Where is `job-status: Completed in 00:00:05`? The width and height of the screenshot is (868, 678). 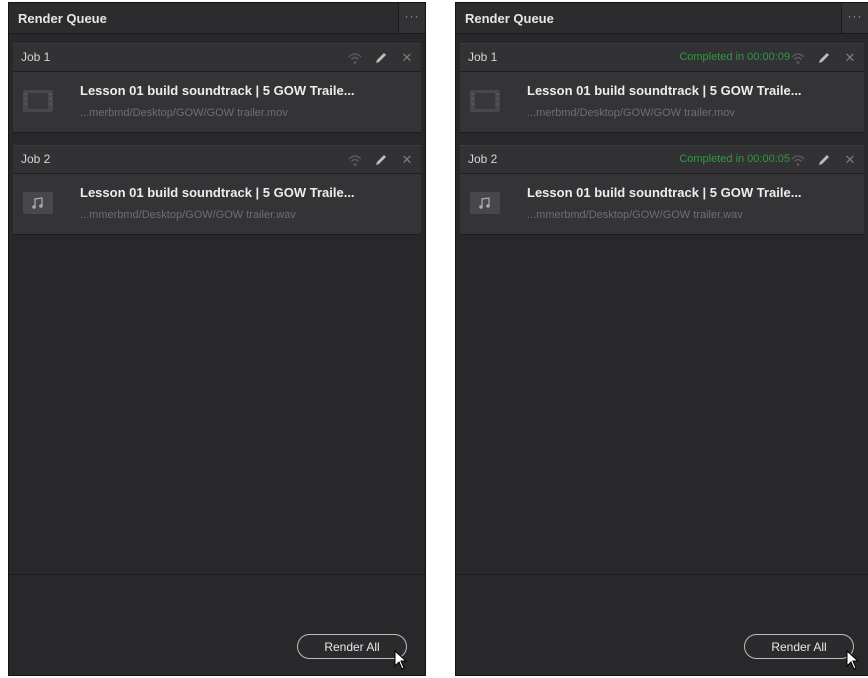 job-status: Completed in 00:00:05 is located at coordinates (734, 159).